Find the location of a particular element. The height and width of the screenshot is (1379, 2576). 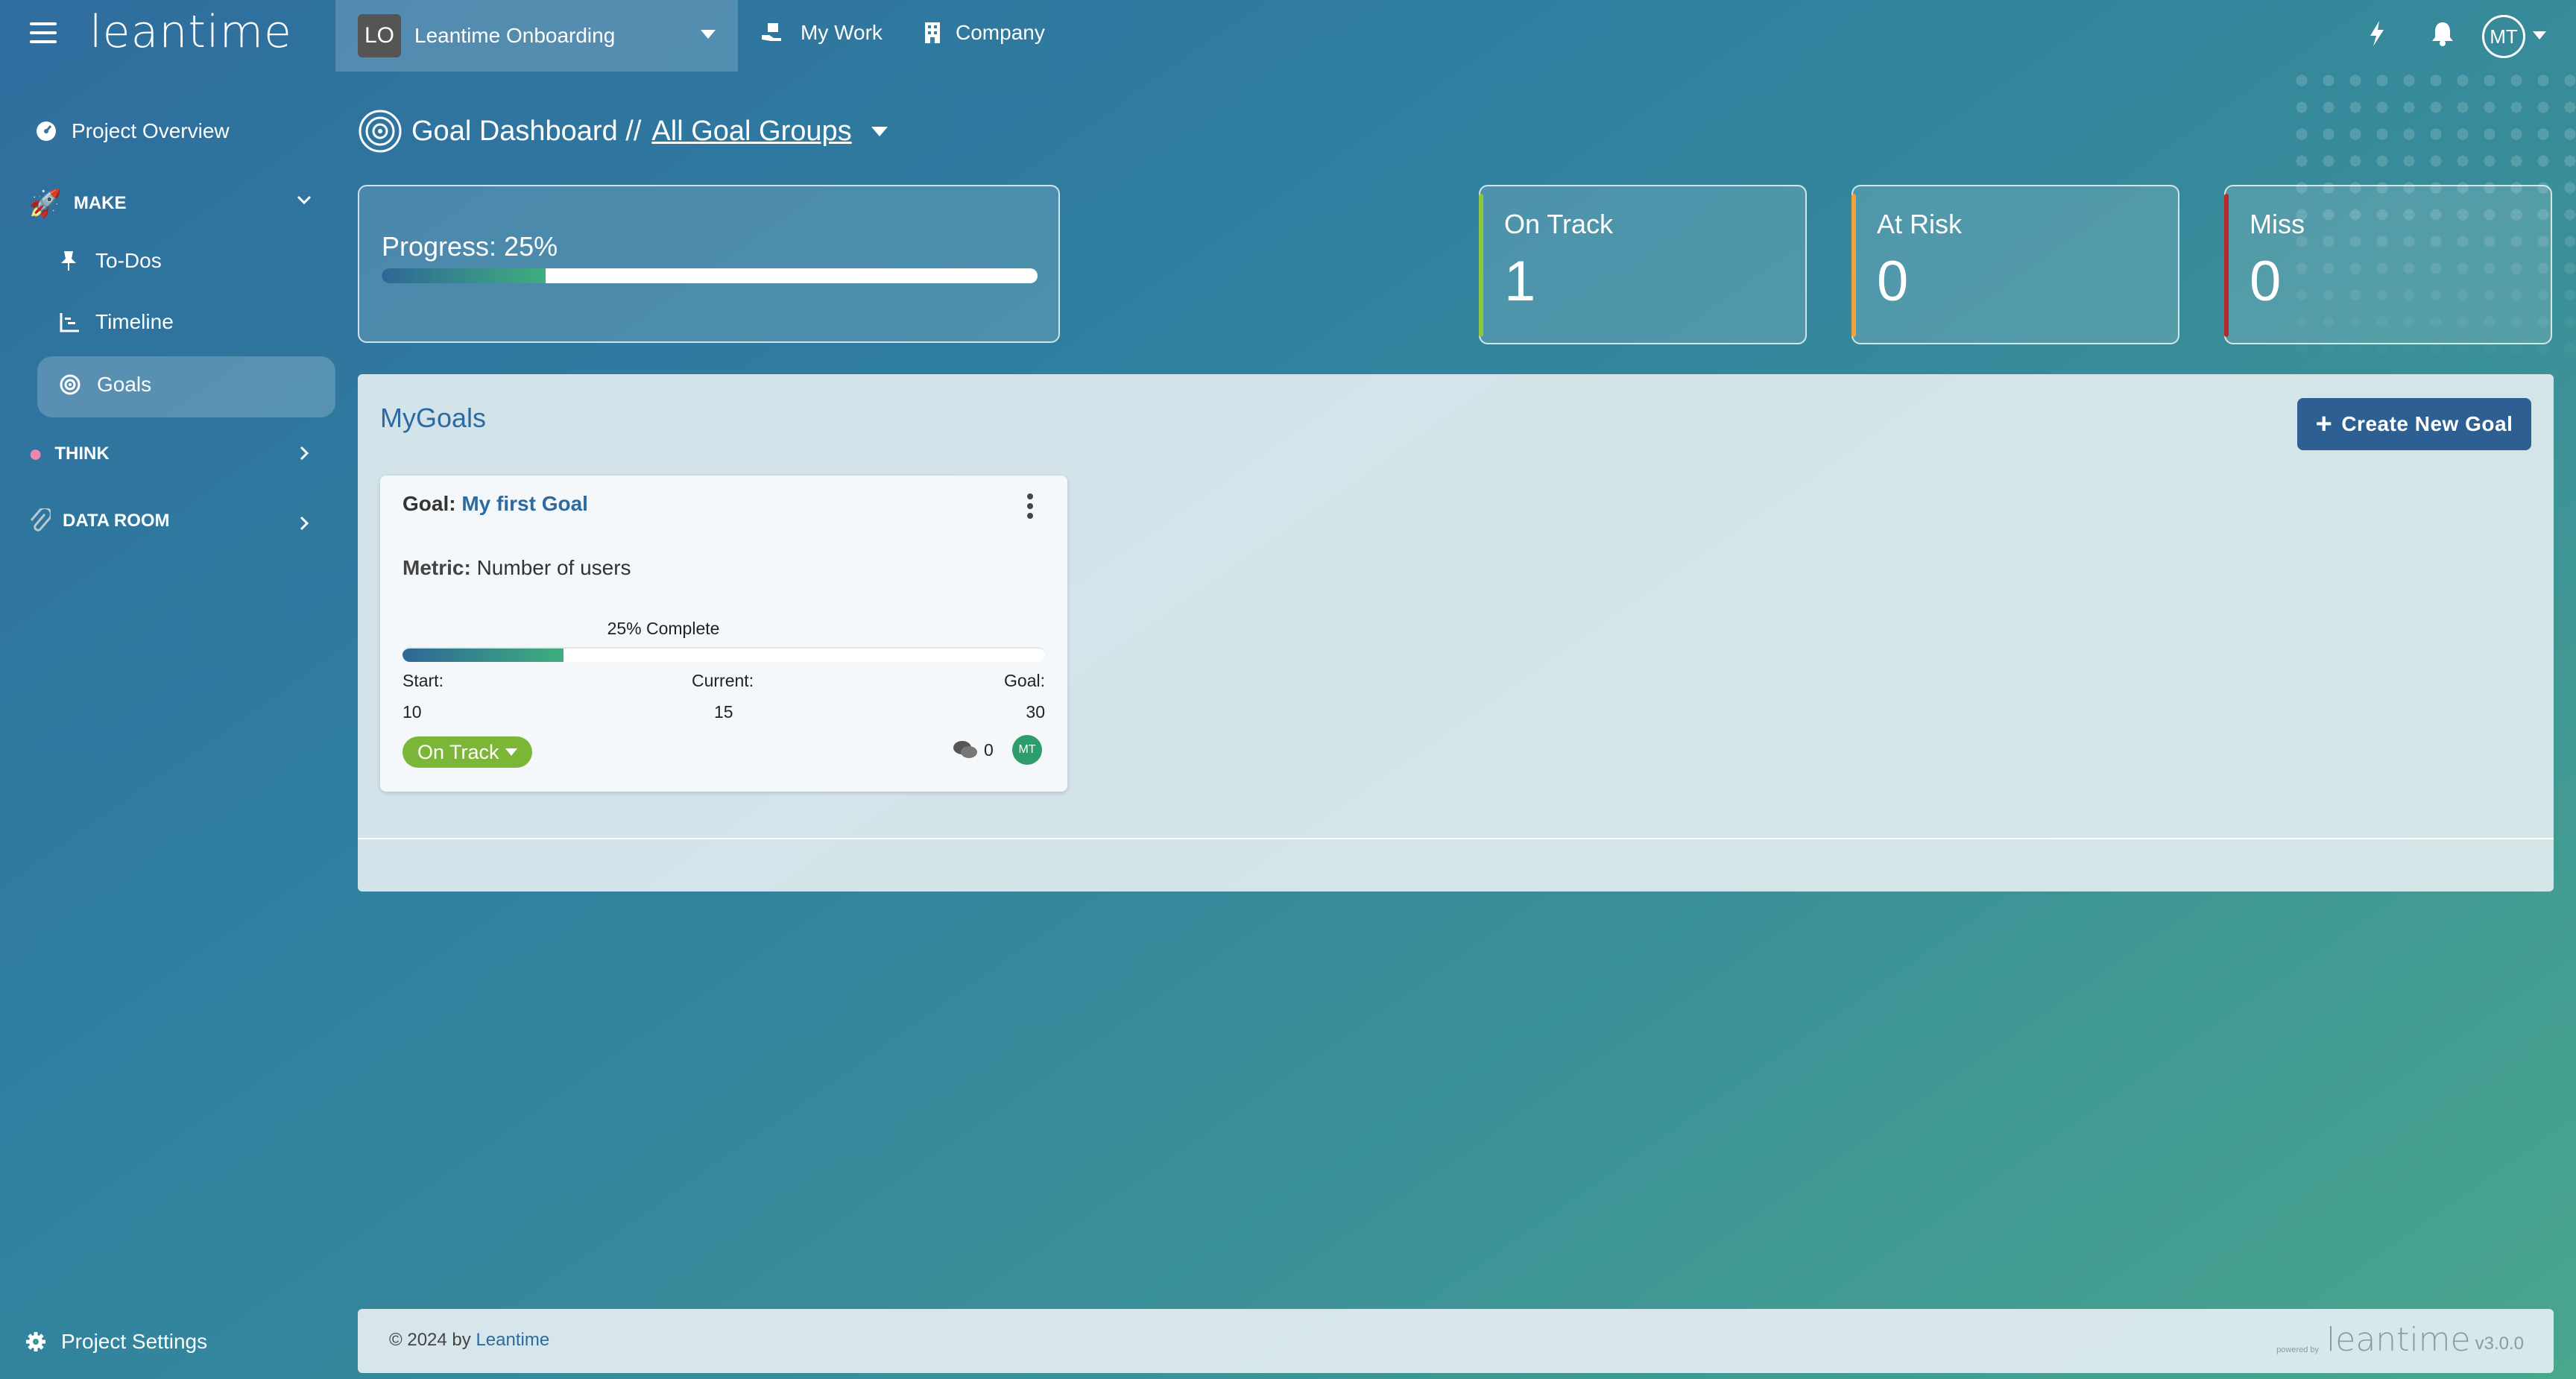

sidebar-item-goals: Goals is located at coordinates (106, 385).